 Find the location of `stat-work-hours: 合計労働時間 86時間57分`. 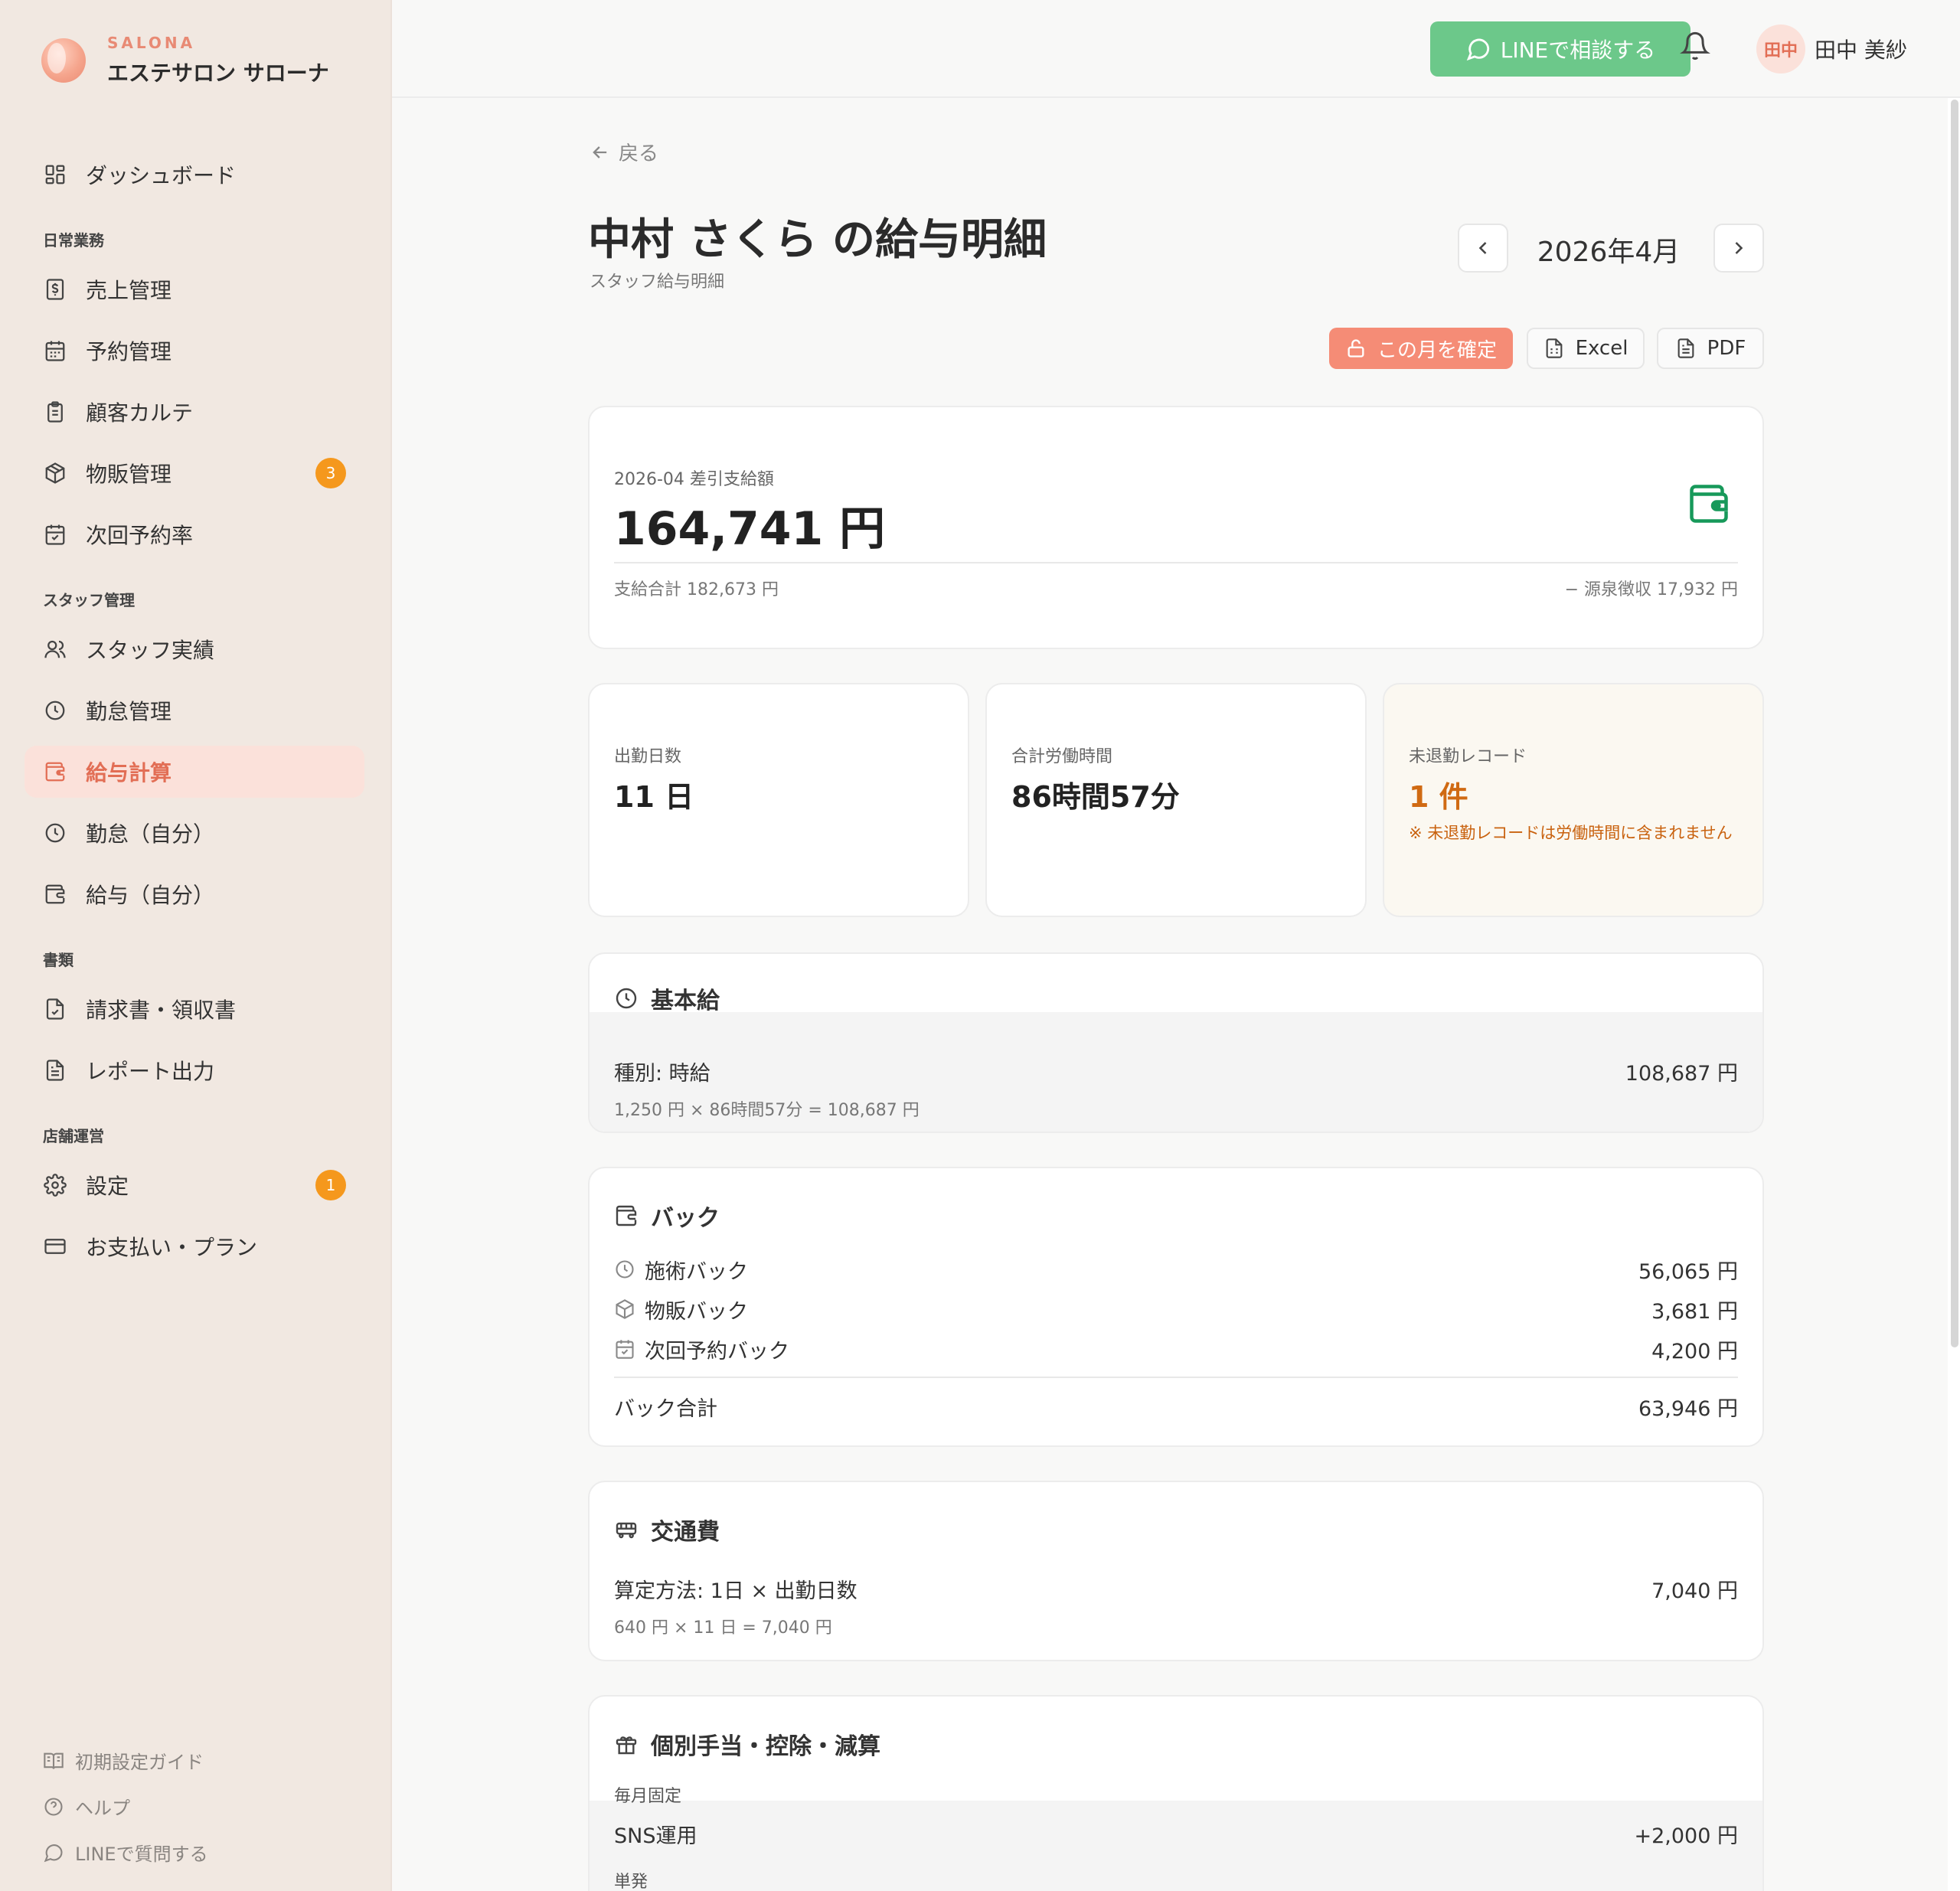

stat-work-hours: 合計労働時間 86時間57分 is located at coordinates (1176, 800).